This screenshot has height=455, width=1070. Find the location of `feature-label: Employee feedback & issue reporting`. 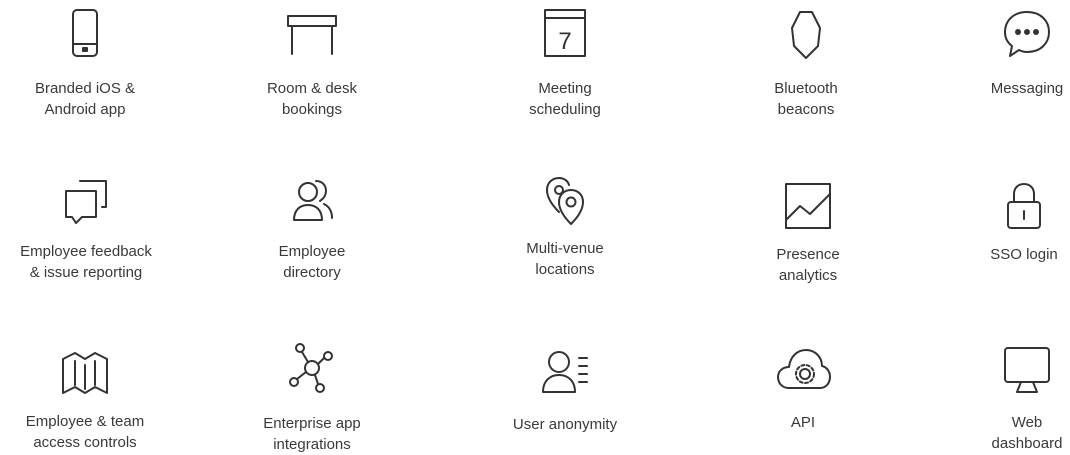

feature-label: Employee feedback & issue reporting is located at coordinates (86, 262).